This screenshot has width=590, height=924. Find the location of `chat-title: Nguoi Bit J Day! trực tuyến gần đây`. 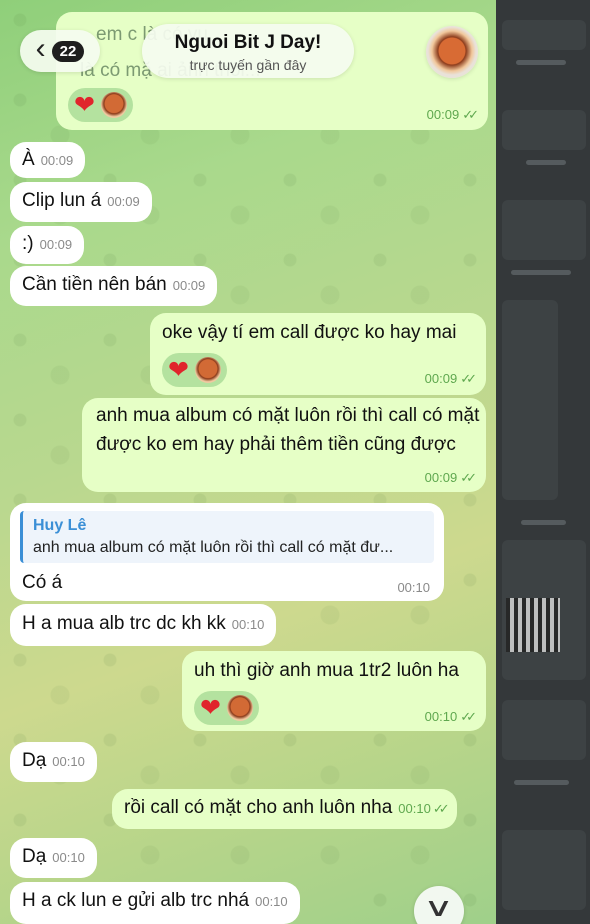

chat-title: Nguoi Bit J Day! trực tuyến gần đây is located at coordinates (248, 51).